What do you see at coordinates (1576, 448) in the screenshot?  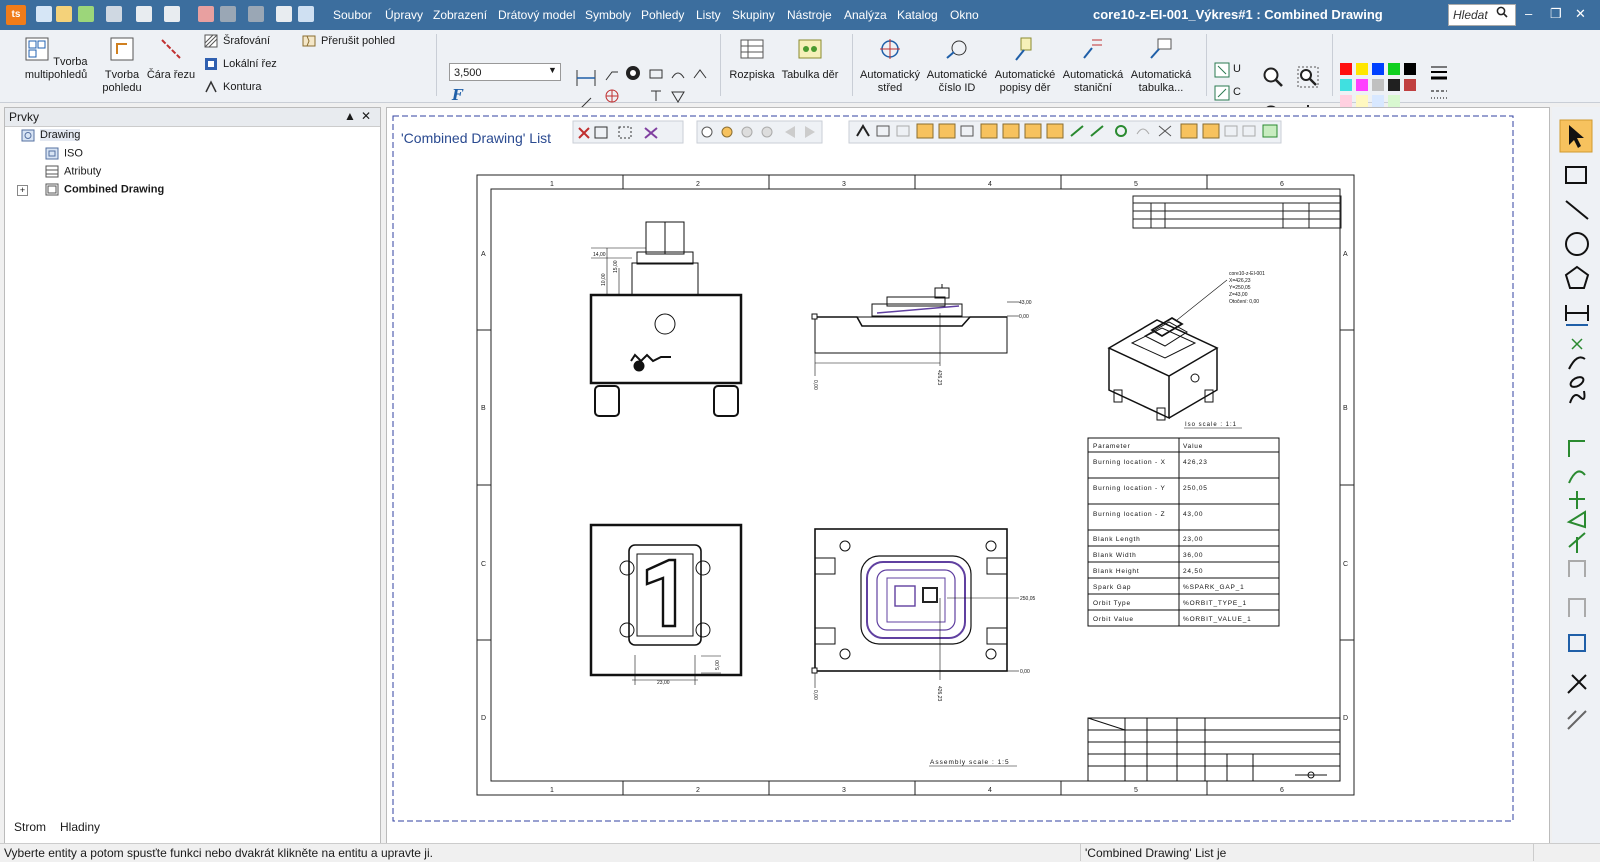 I see `fillet-tool-icon` at bounding box center [1576, 448].